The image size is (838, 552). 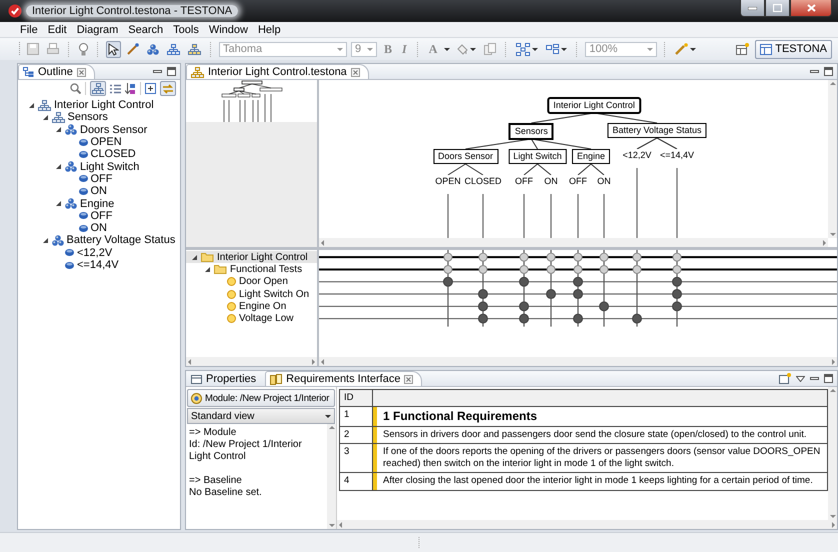 I want to click on tree-item: Engine, so click(x=97, y=204).